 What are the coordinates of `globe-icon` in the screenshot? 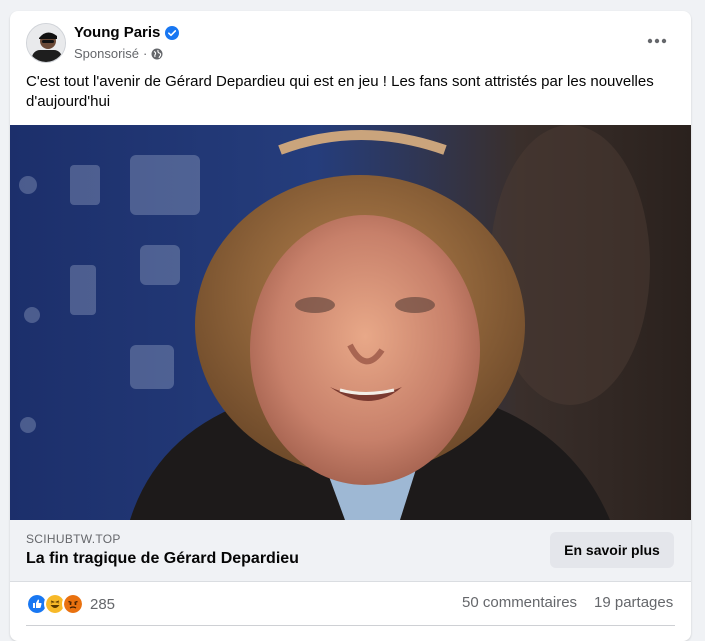 It's located at (157, 53).